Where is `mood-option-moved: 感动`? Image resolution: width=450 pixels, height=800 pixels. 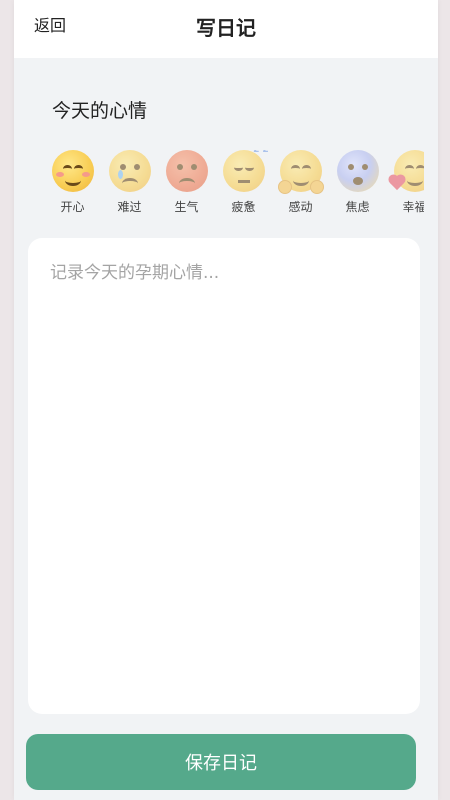 mood-option-moved: 感动 is located at coordinates (300, 185).